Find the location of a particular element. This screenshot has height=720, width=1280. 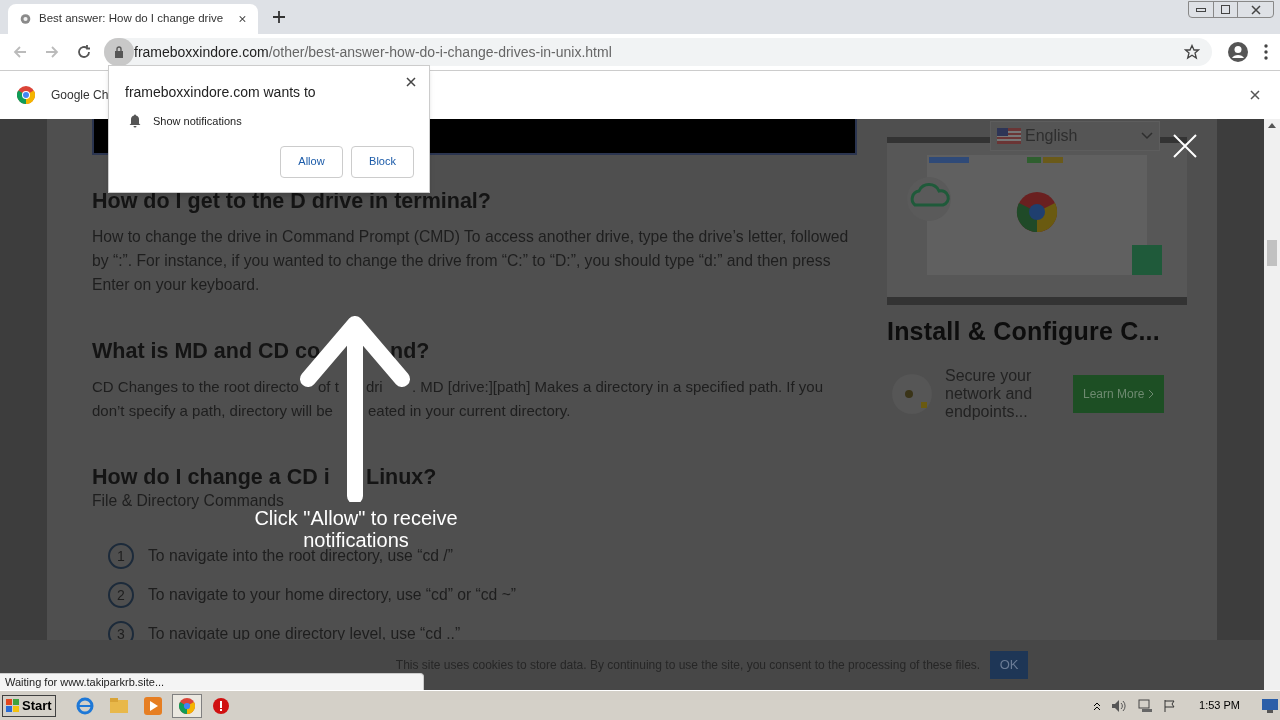

menu-icon is located at coordinates (1266, 52).